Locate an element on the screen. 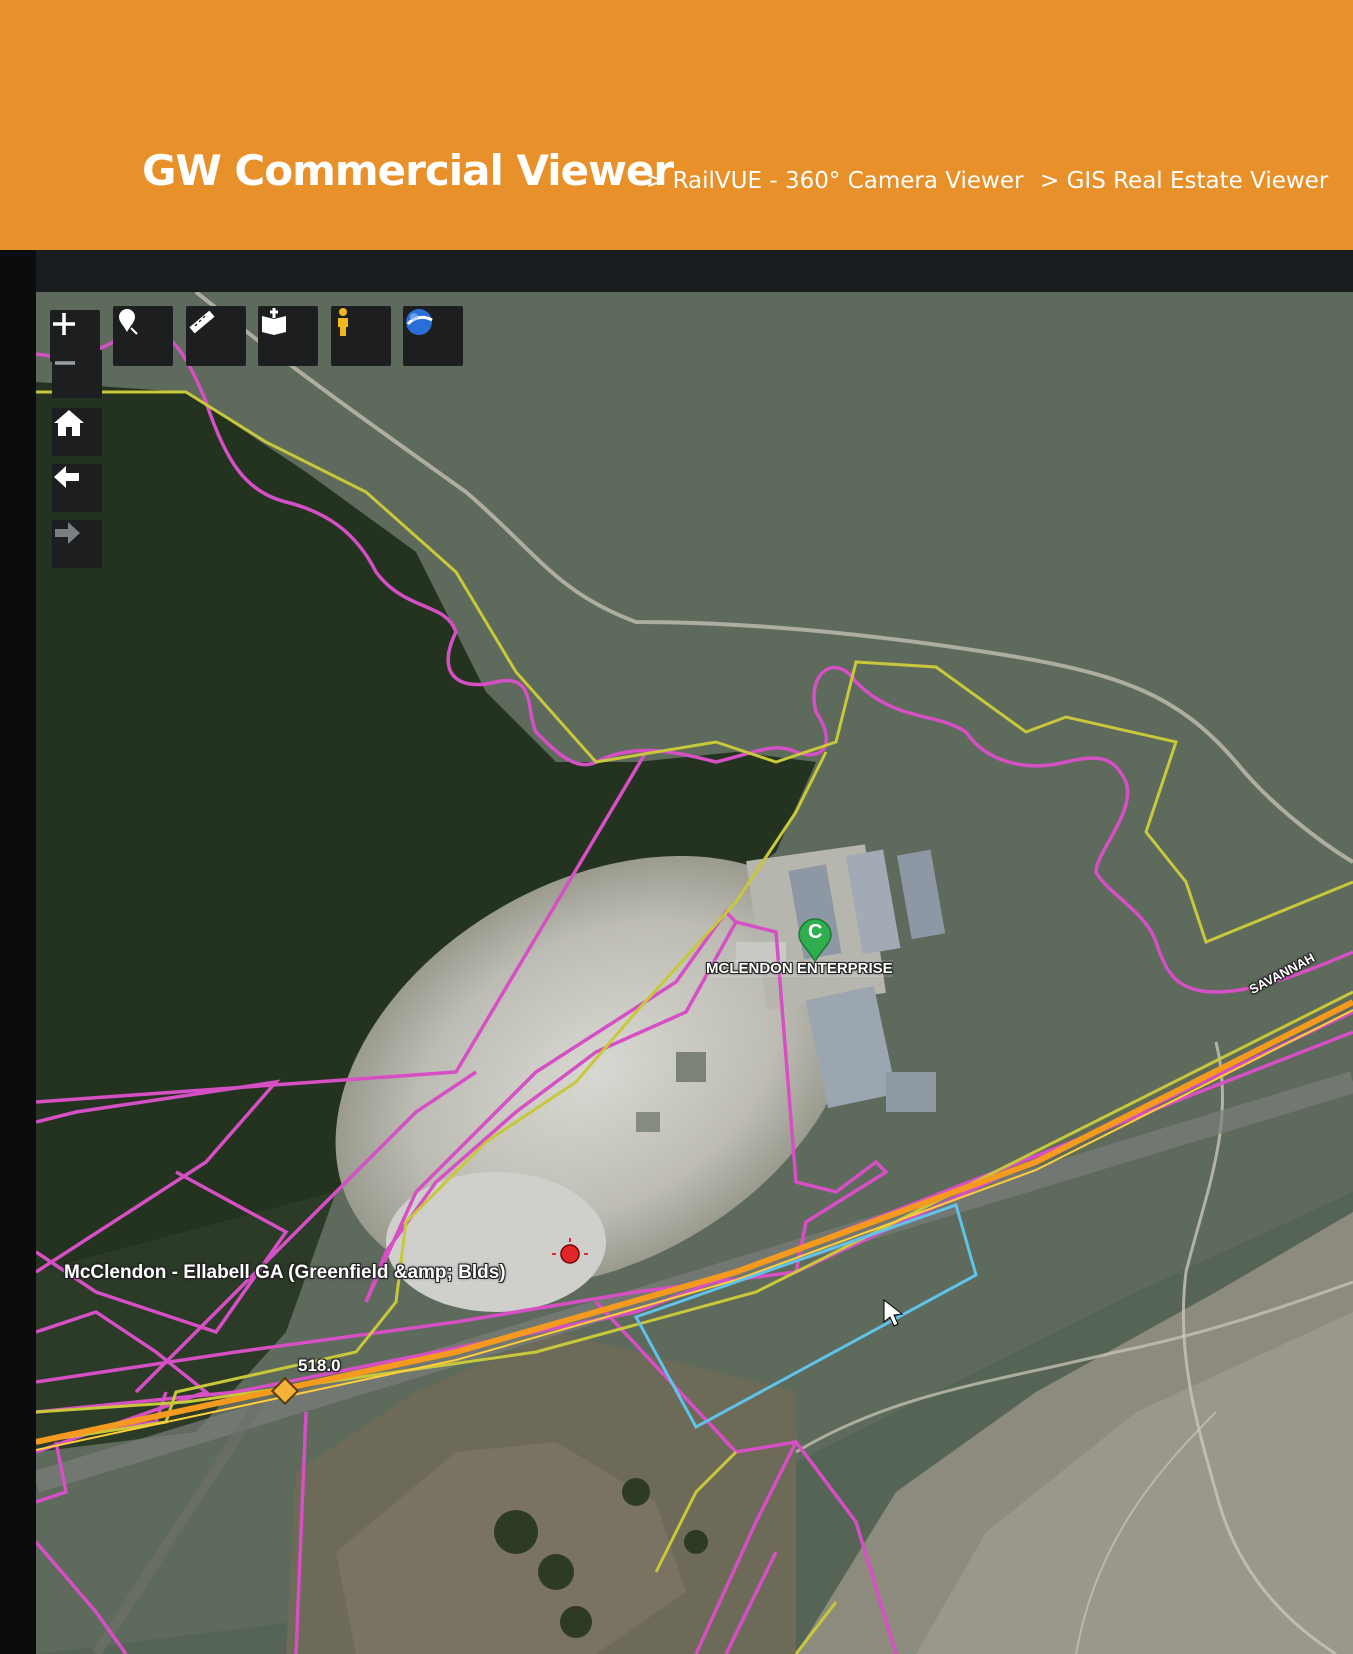 Image resolution: width=1353 pixels, height=1654 pixels. back-arrow-icon is located at coordinates (66, 477).